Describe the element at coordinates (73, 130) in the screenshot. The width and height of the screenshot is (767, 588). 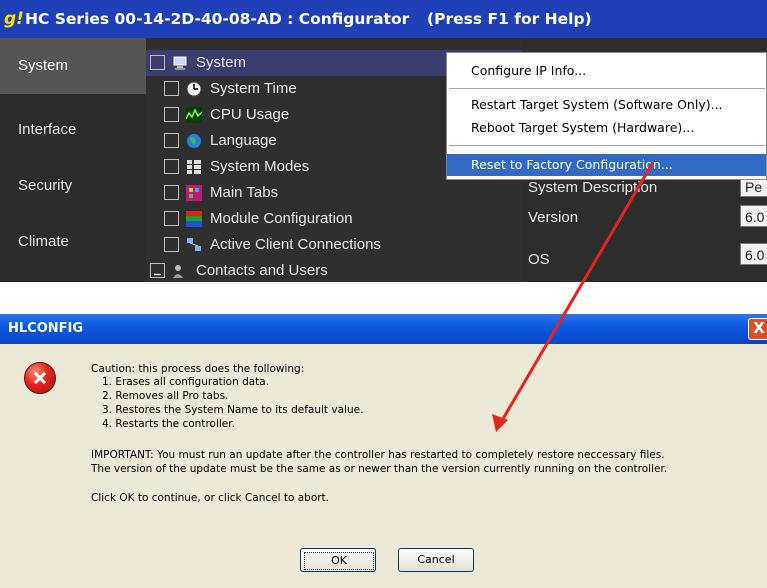
I see `nav-item-interface: Interface` at that location.